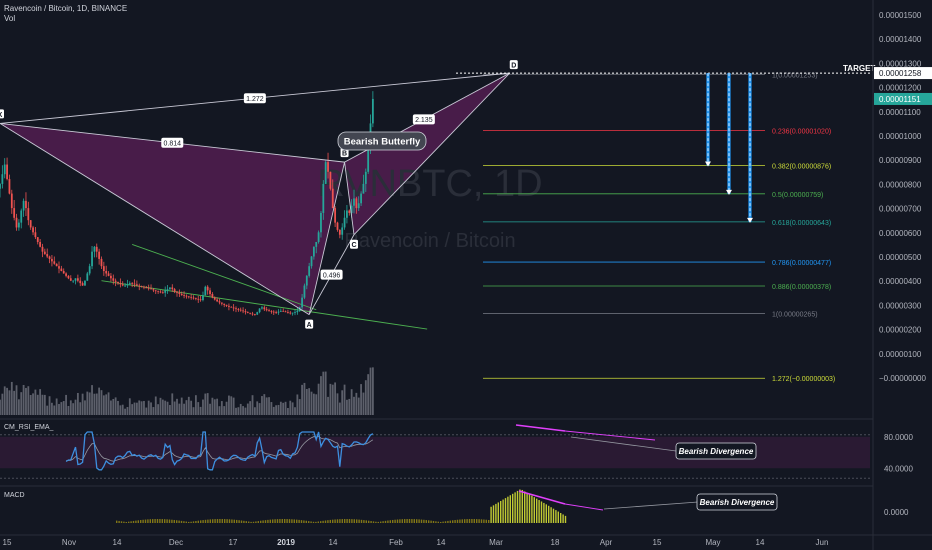  What do you see at coordinates (29, 427) in the screenshot?
I see `rsi-title: CM_RSI_EMA_` at bounding box center [29, 427].